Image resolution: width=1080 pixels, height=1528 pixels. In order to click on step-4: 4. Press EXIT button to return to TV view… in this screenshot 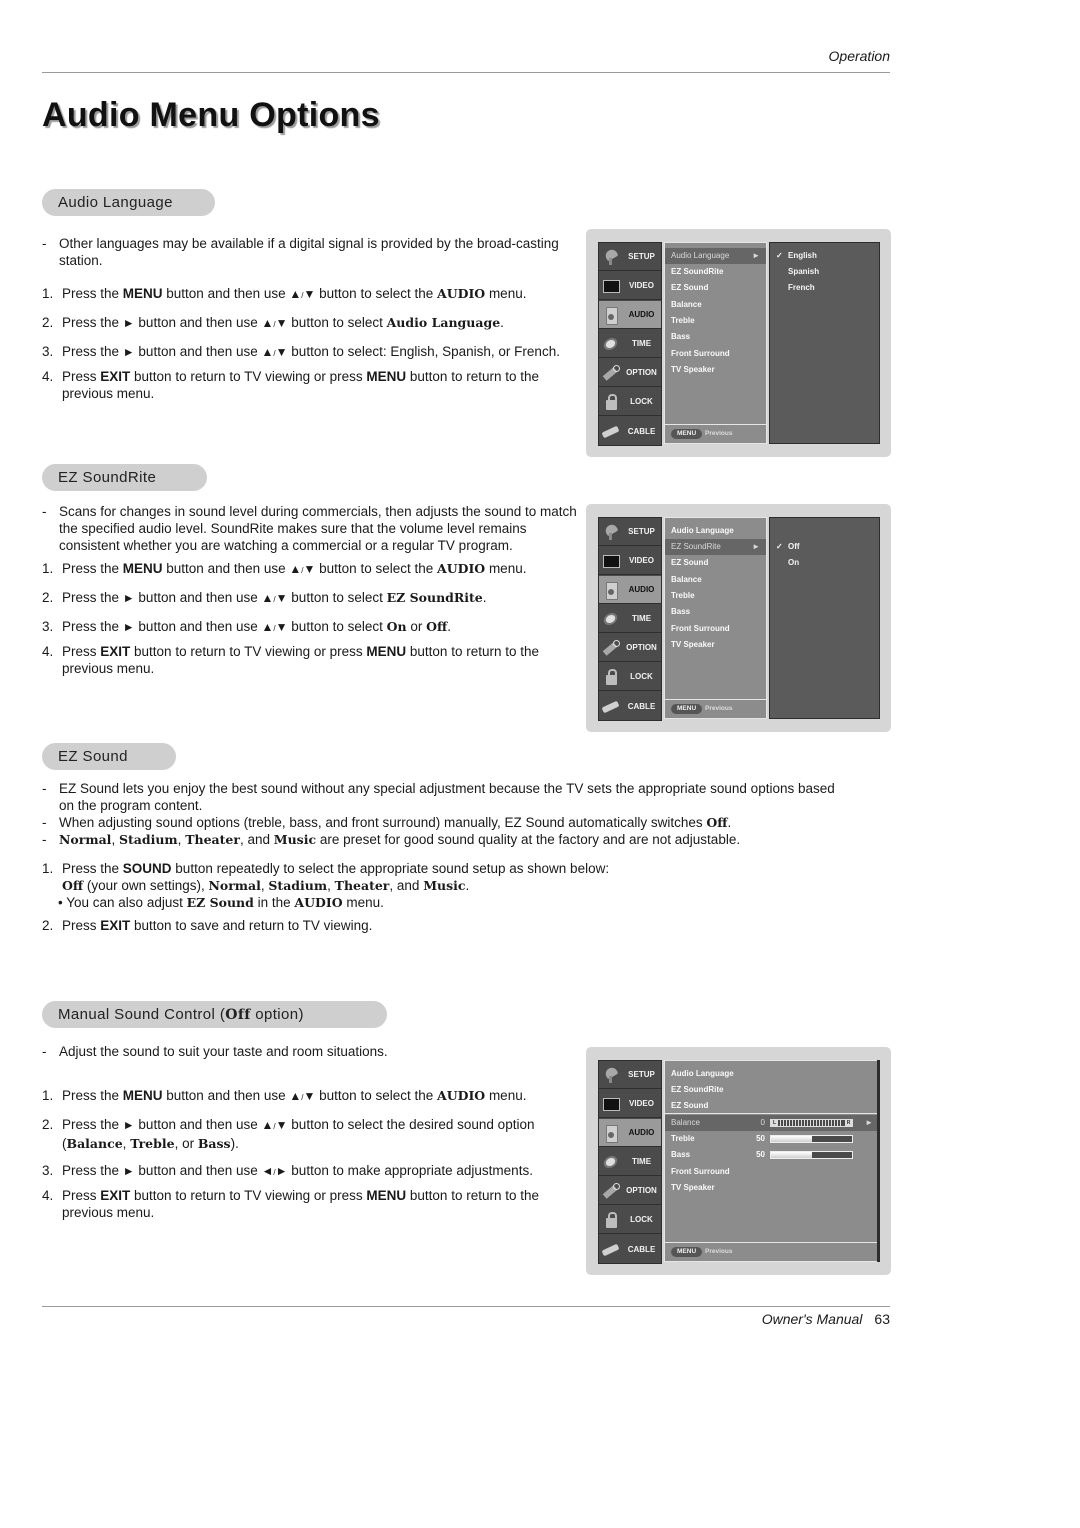, I will do `click(290, 1204)`.